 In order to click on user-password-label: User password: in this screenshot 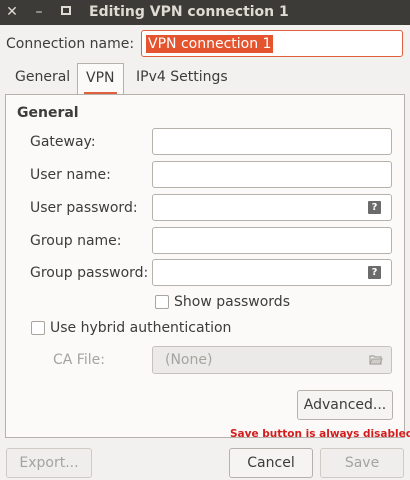, I will do `click(84, 208)`.